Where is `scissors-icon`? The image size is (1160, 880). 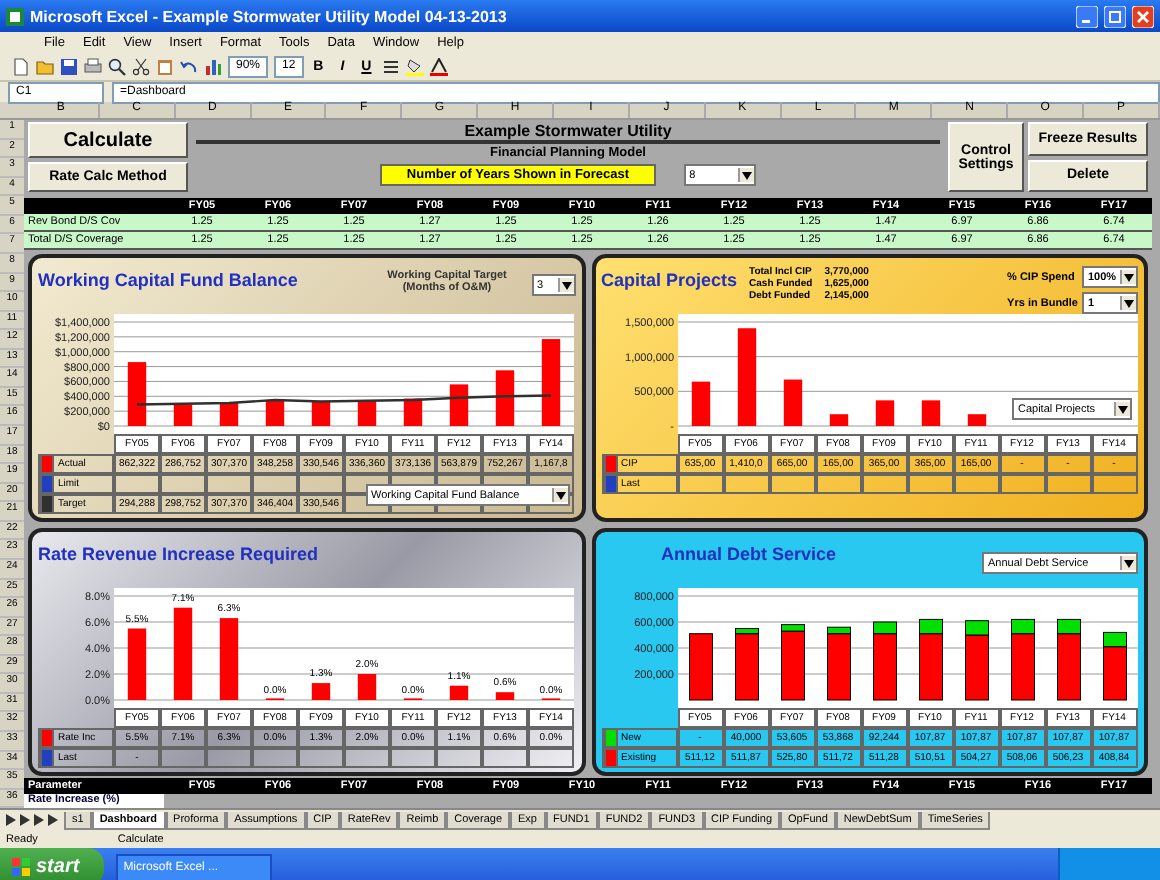 scissors-icon is located at coordinates (141, 66).